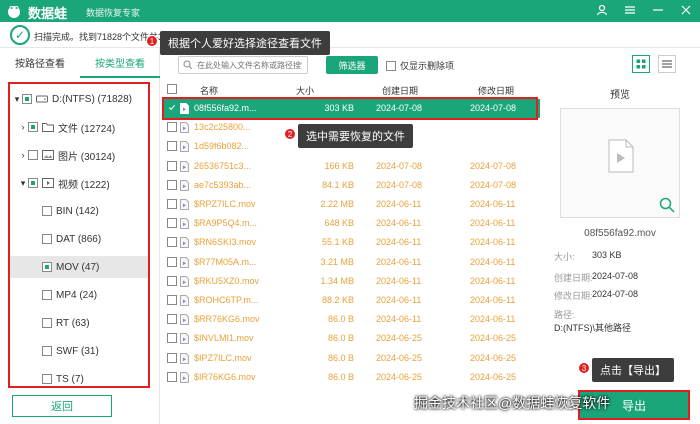 Image resolution: width=700 pixels, height=424 pixels. Describe the element at coordinates (667, 205) in the screenshot. I see `zoom-icon` at that location.